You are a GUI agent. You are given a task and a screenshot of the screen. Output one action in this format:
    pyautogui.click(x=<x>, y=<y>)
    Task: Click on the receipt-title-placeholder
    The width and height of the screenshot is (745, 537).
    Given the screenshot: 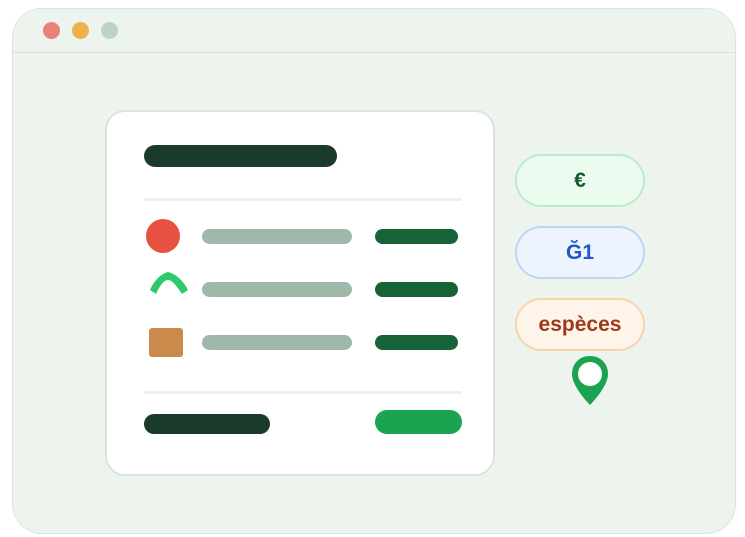 What is the action you would take?
    pyautogui.click(x=240, y=156)
    